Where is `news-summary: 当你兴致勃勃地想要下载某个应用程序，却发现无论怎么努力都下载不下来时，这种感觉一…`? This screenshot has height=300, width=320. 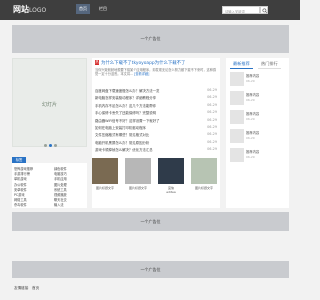
news-summary: 当你兴致勃勃地想要下载某个应用程序，却发现无论怎么努力都下载不下来时，这种感觉一… is located at coordinates (156, 72).